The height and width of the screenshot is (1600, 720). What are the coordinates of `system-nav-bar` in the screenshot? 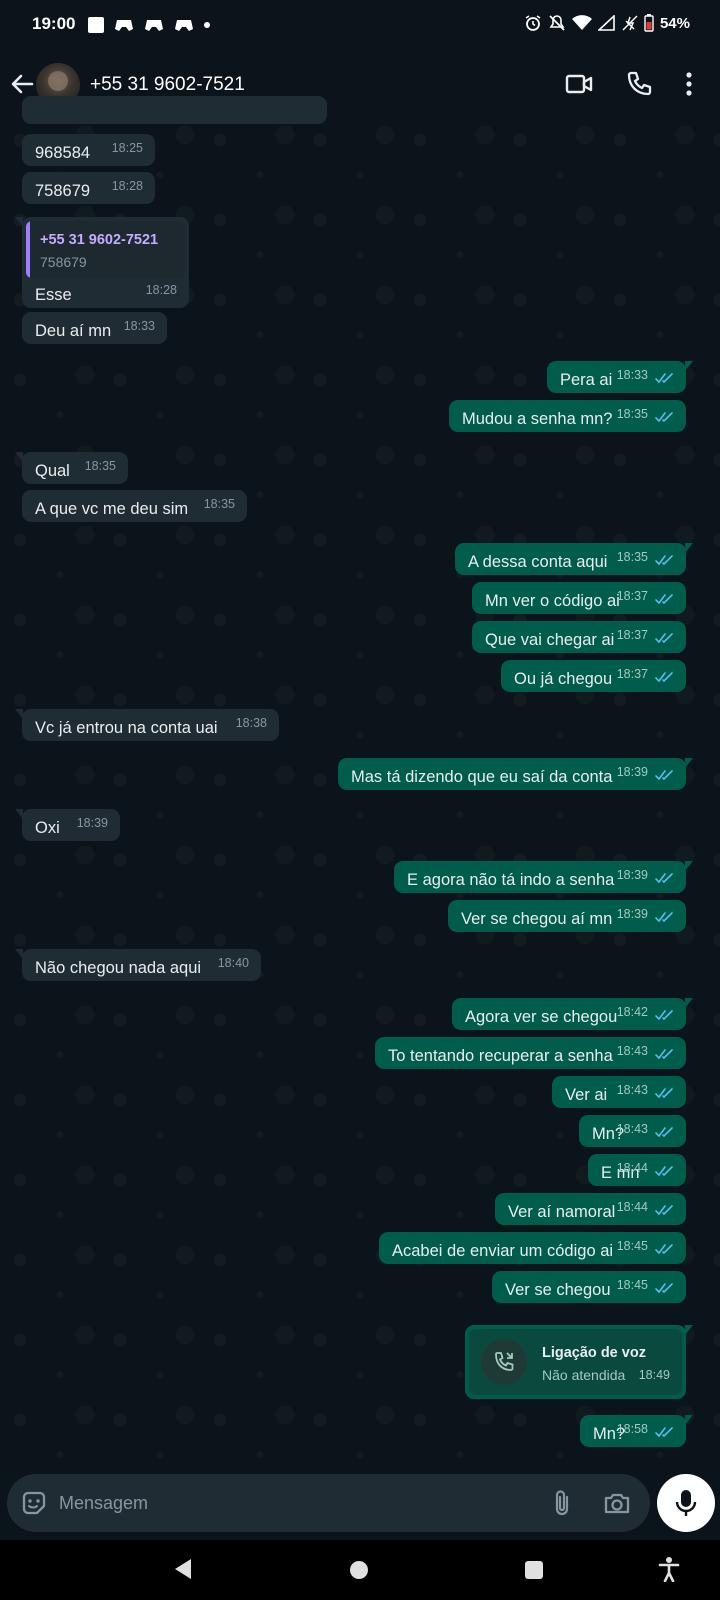 It's located at (360, 1570).